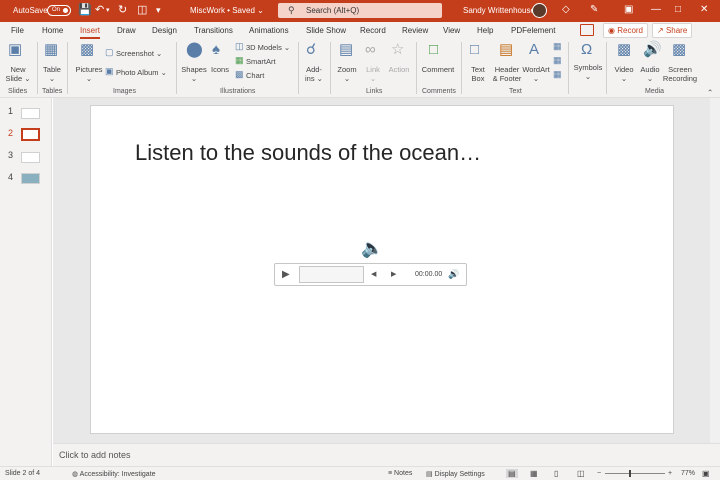 The image size is (720, 480). Describe the element at coordinates (650, 74) in the screenshot. I see `audio-label: Audio ⌄` at that location.